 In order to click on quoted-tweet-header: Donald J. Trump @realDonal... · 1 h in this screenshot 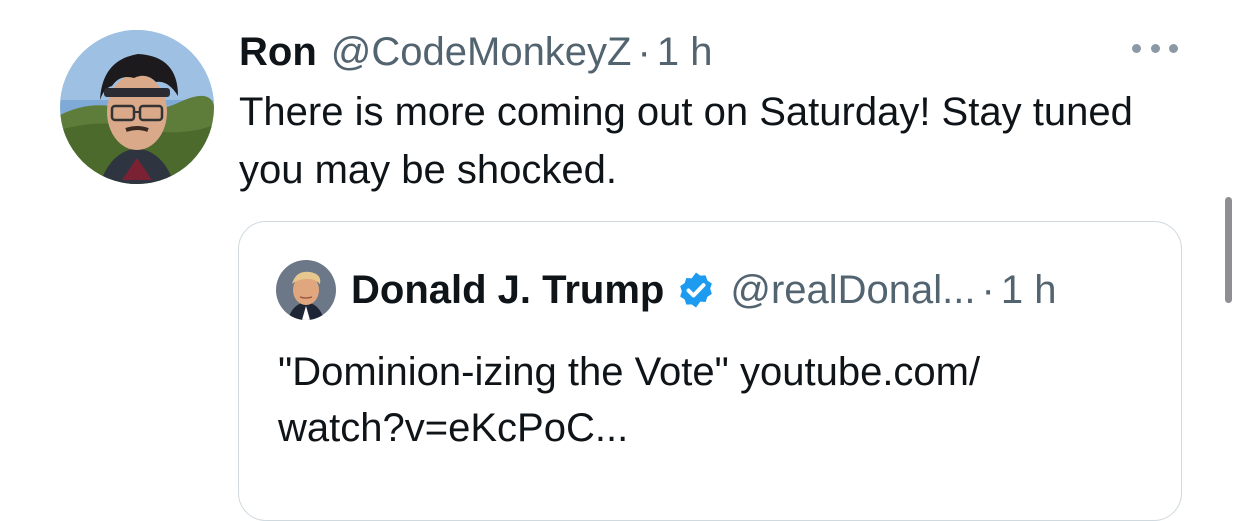, I will do `click(703, 290)`.